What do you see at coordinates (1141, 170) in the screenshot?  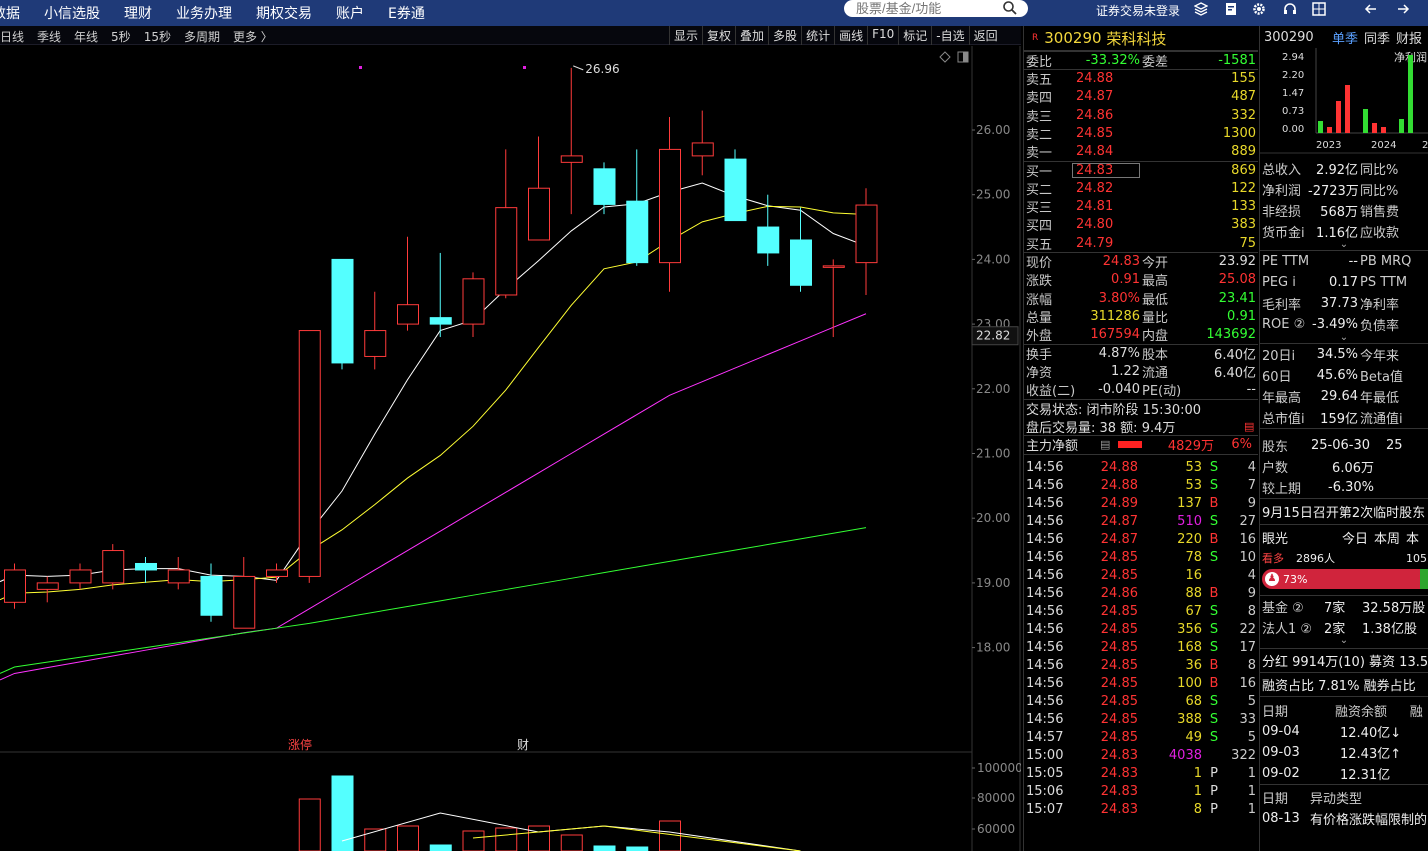 I see `bid-row: 买一 24.83 869` at bounding box center [1141, 170].